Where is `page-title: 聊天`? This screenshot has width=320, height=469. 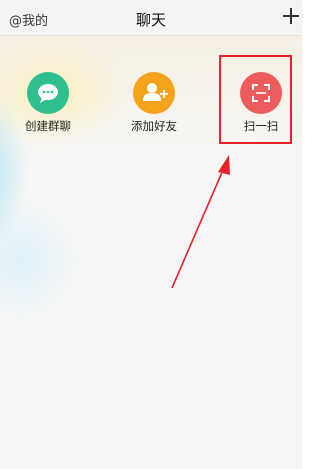
page-title: 聊天 is located at coordinates (150, 20).